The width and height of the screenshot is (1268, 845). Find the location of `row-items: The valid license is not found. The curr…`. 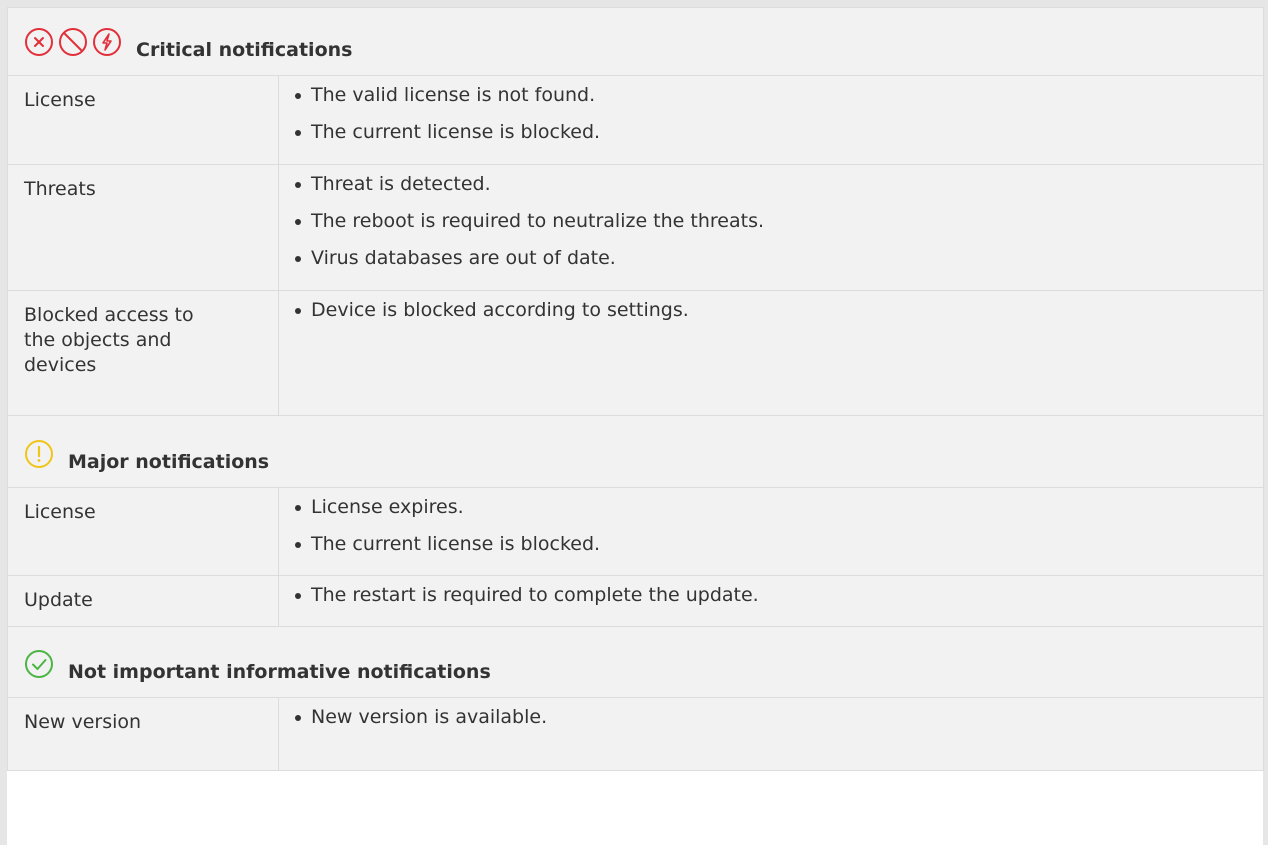

row-items: The valid license is not found. The curr… is located at coordinates (771, 120).